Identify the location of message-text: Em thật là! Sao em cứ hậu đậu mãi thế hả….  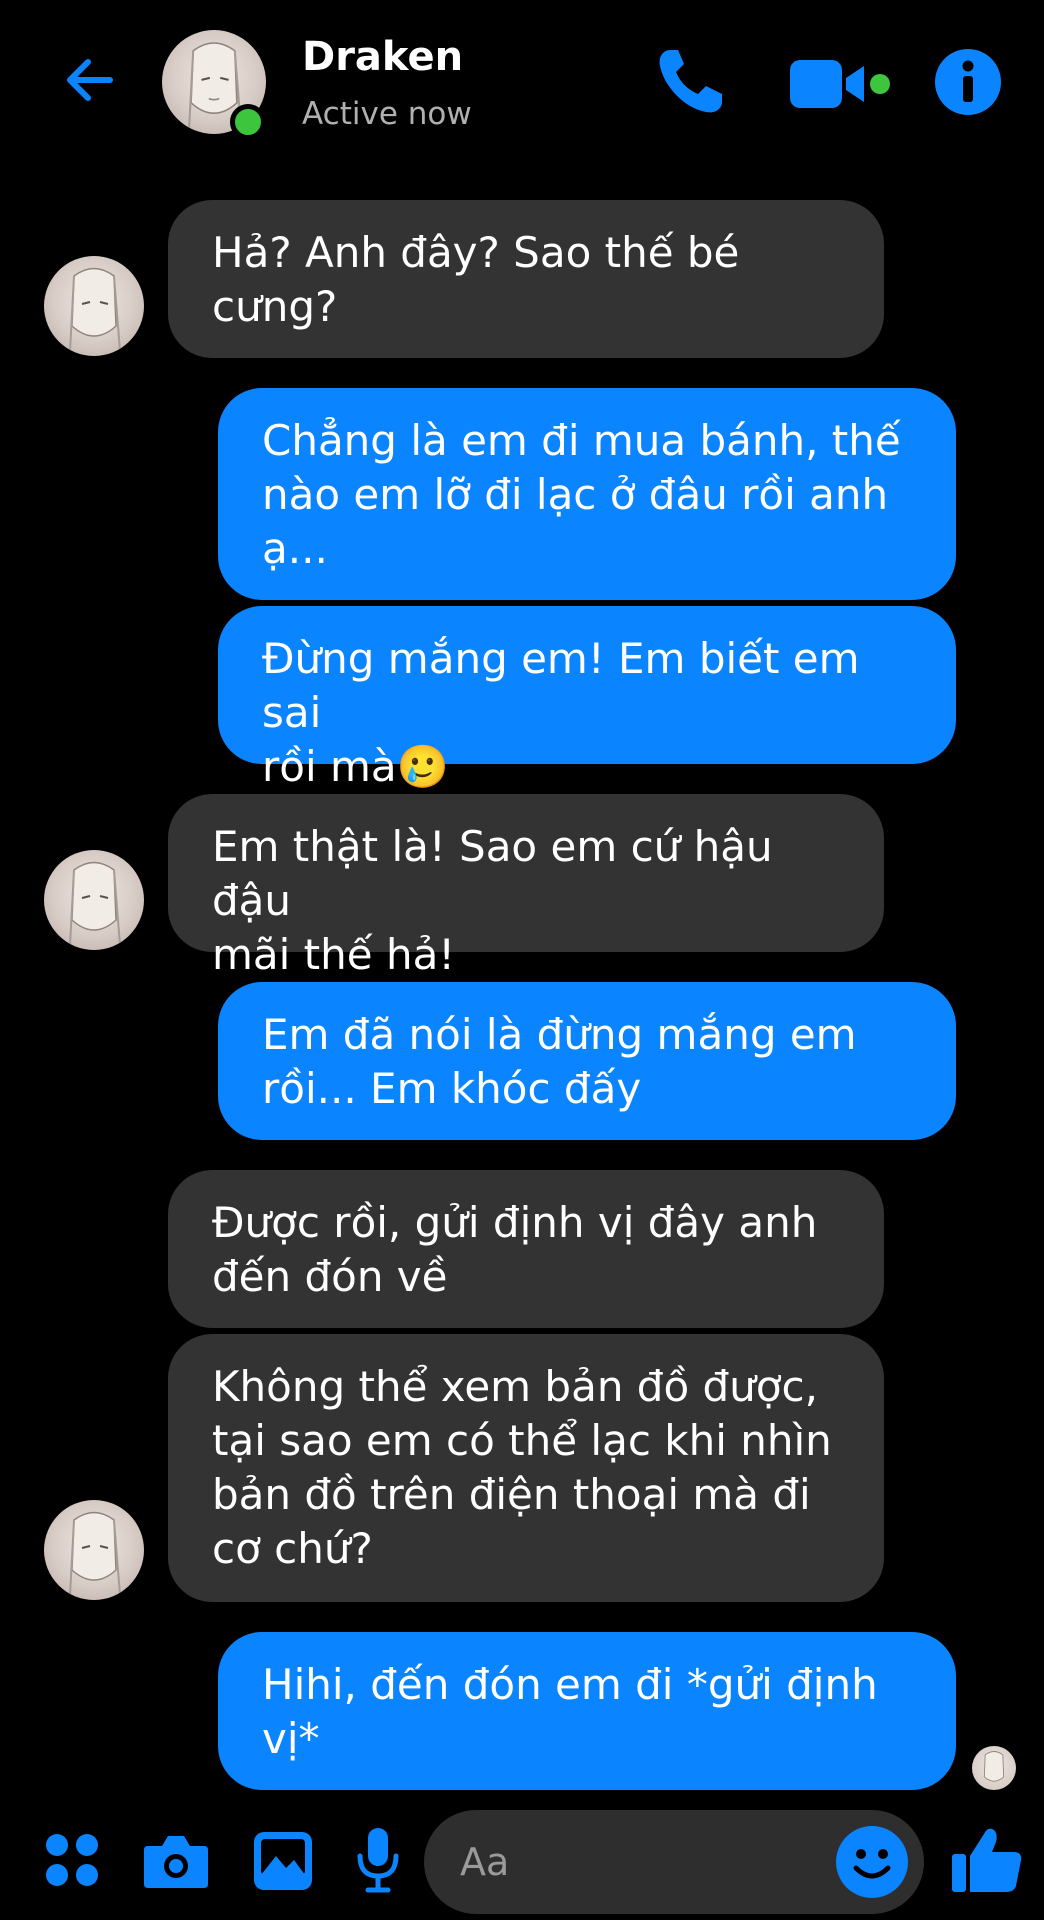
(492, 900).